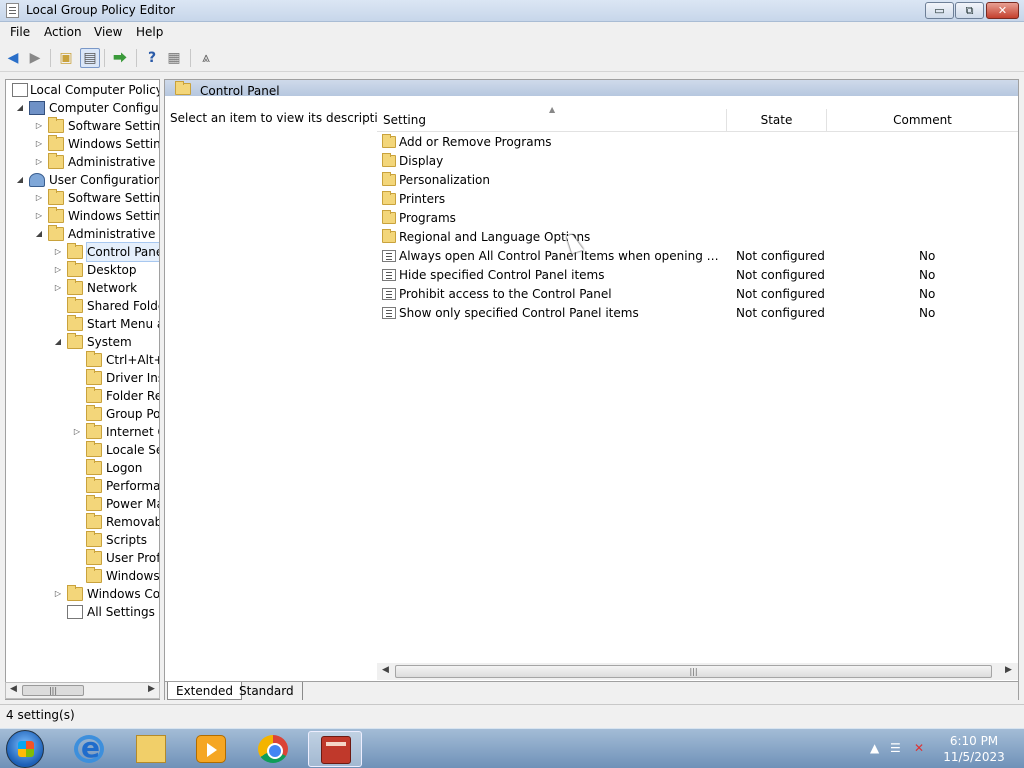 The width and height of the screenshot is (1024, 768). I want to click on media-player-icon, so click(211, 749).